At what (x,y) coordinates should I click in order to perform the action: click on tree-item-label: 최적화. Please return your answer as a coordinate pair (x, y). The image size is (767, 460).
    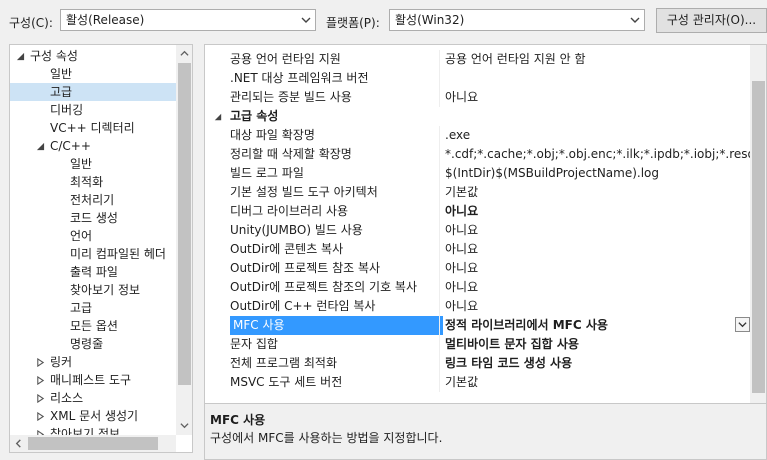
    Looking at the image, I should click on (87, 182).